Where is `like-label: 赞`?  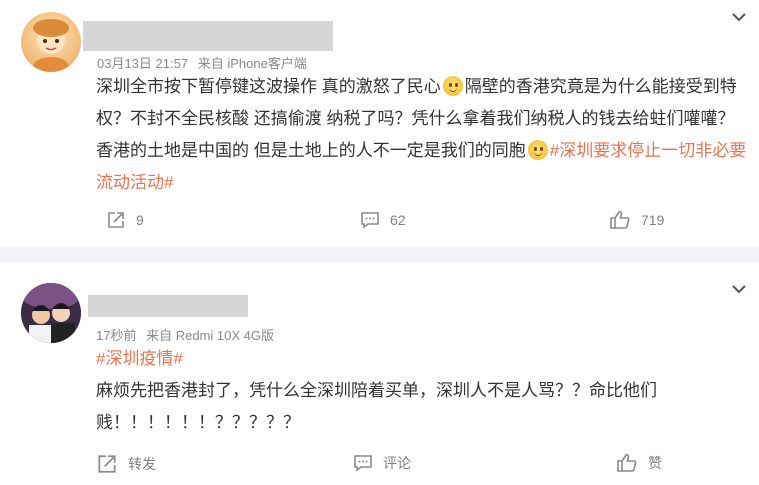
like-label: 赞 is located at coordinates (655, 463).